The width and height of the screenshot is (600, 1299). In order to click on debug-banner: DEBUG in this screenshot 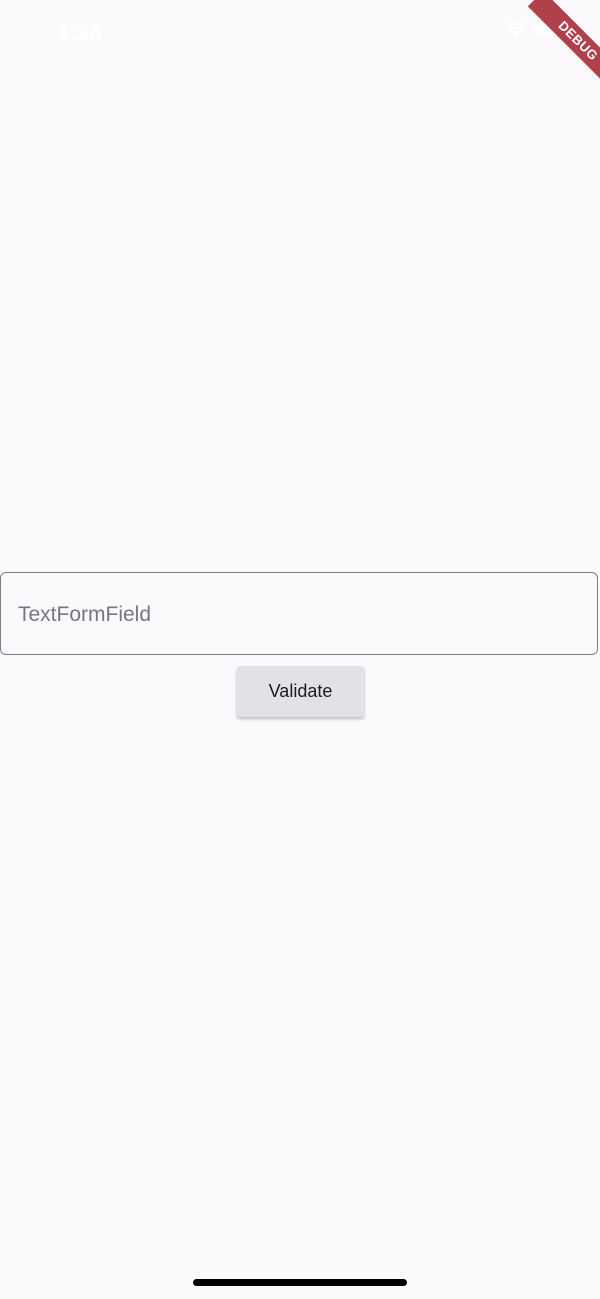, I will do `click(555, 45)`.